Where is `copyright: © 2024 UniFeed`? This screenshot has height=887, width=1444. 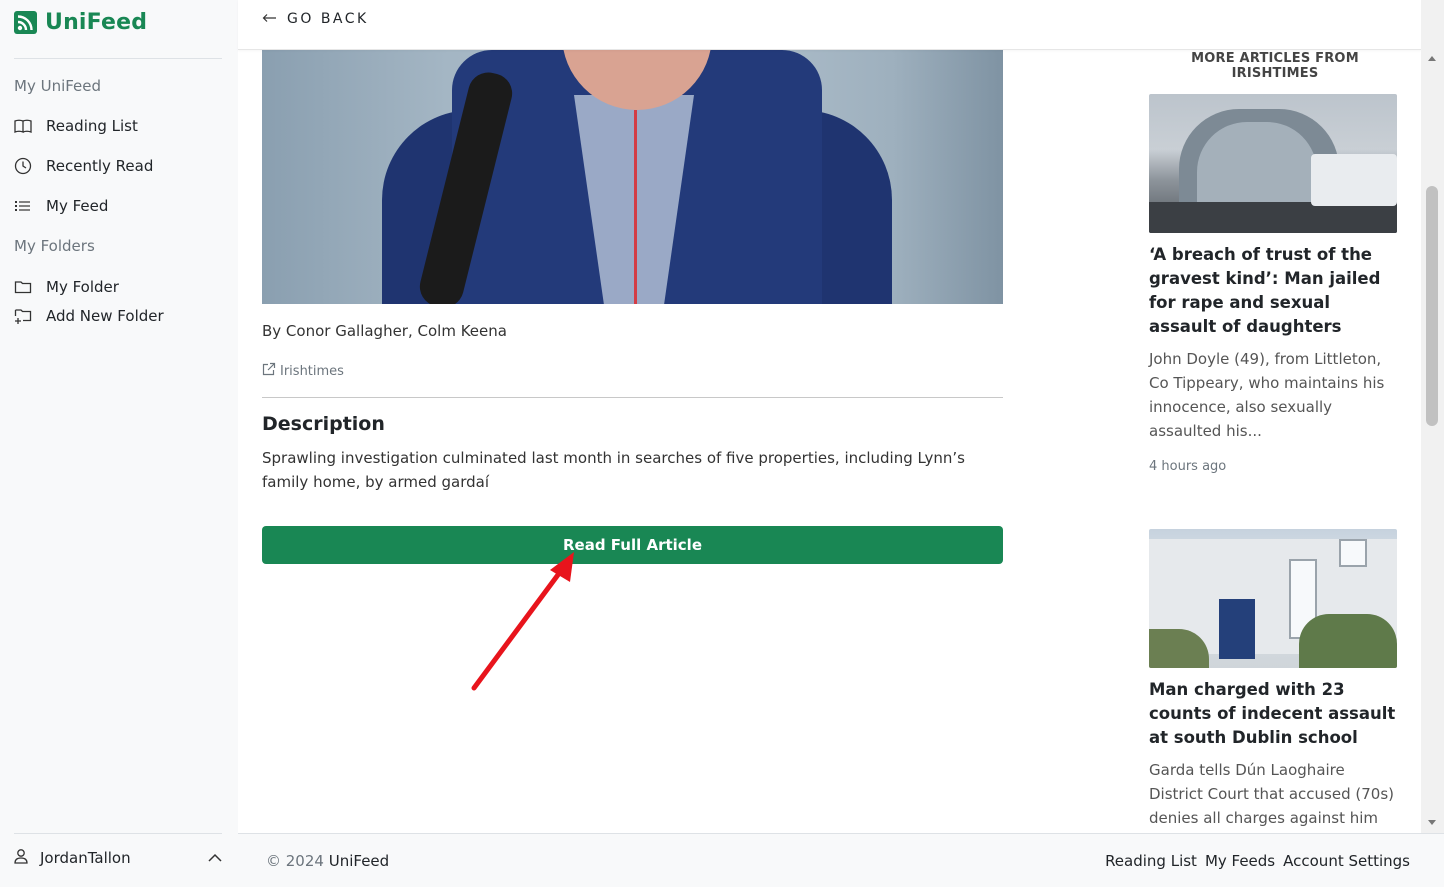 copyright: © 2024 UniFeed is located at coordinates (327, 861).